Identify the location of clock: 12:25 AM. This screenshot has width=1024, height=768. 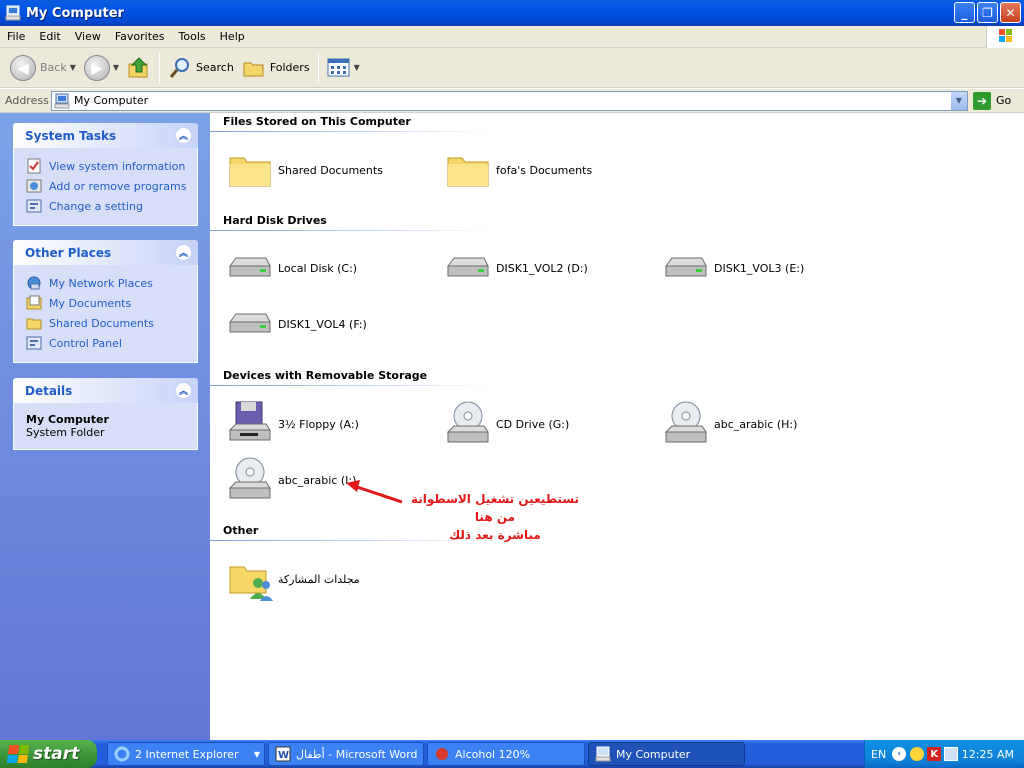
(988, 754).